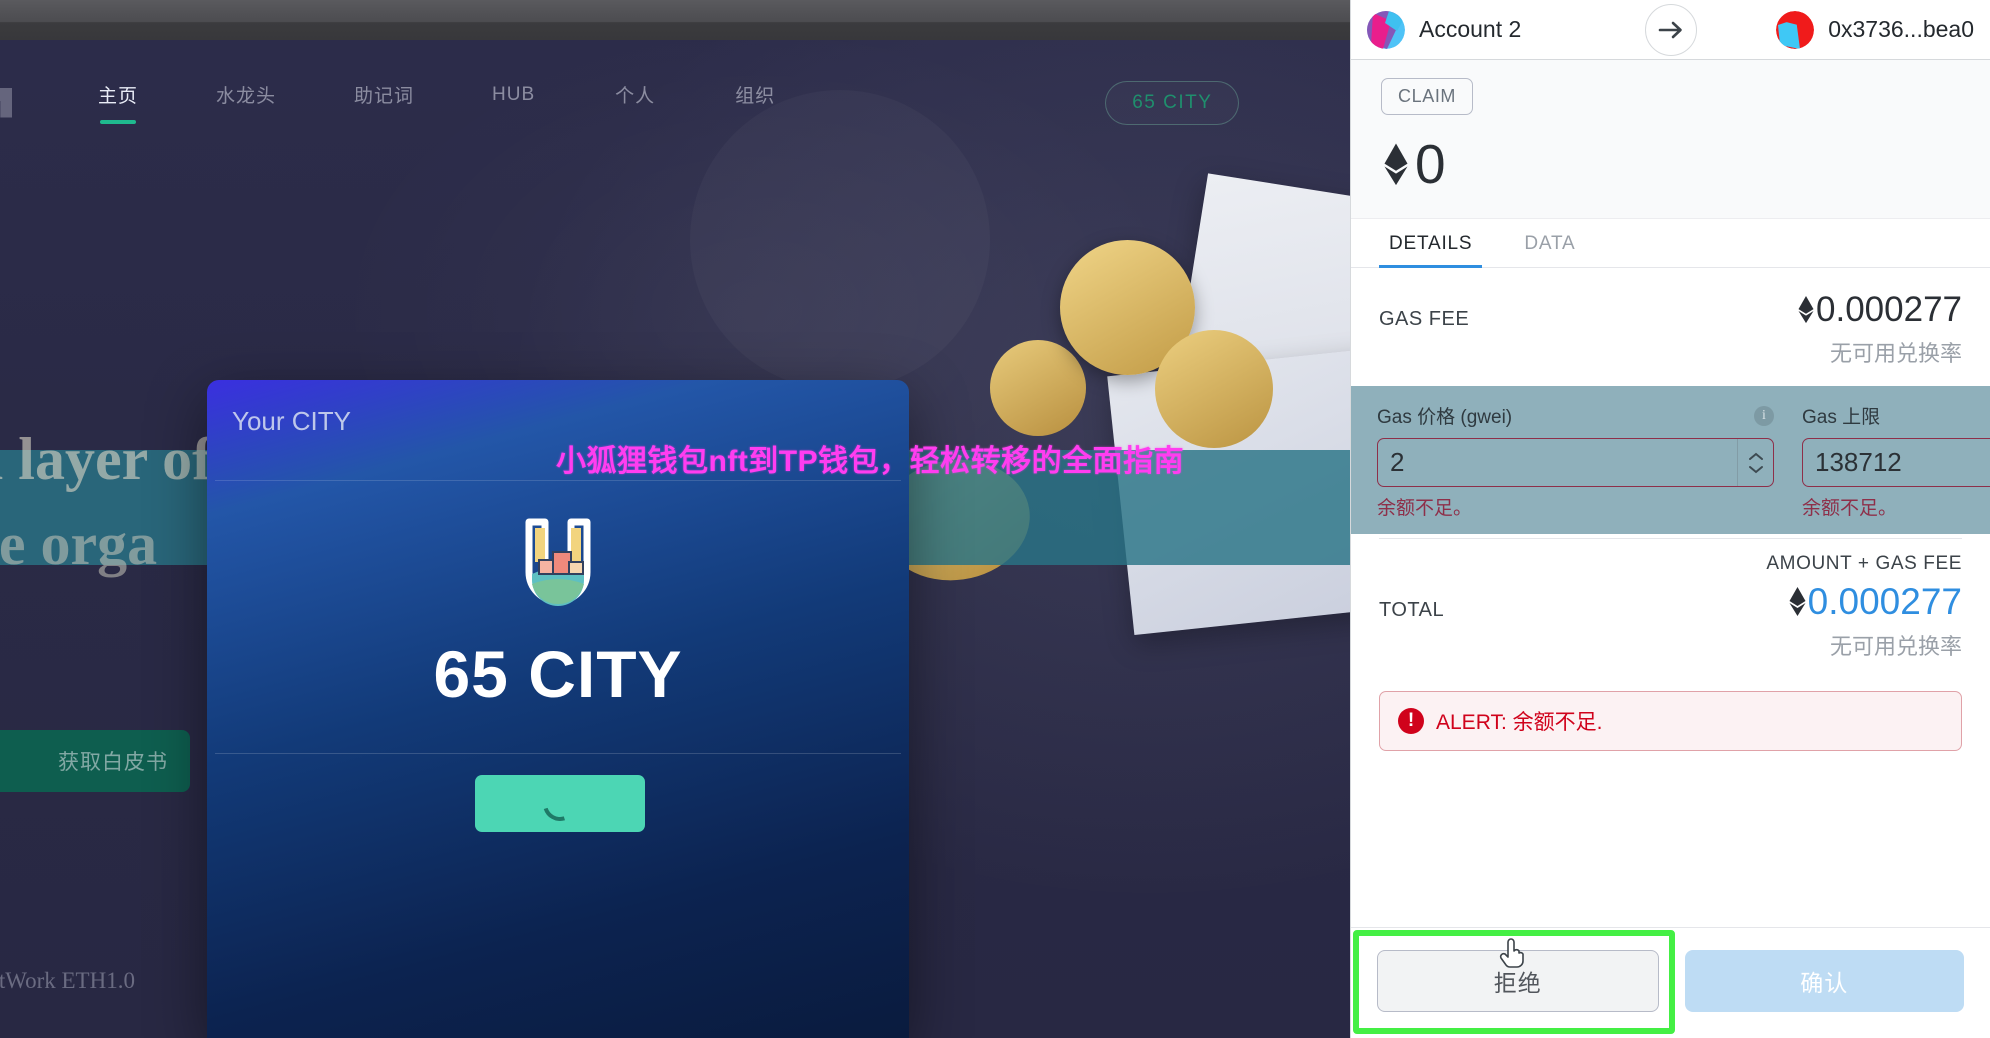 This screenshot has width=1990, height=1038. Describe the element at coordinates (384, 102) in the screenshot. I see `nav-item-mnemonic: 助记词` at that location.